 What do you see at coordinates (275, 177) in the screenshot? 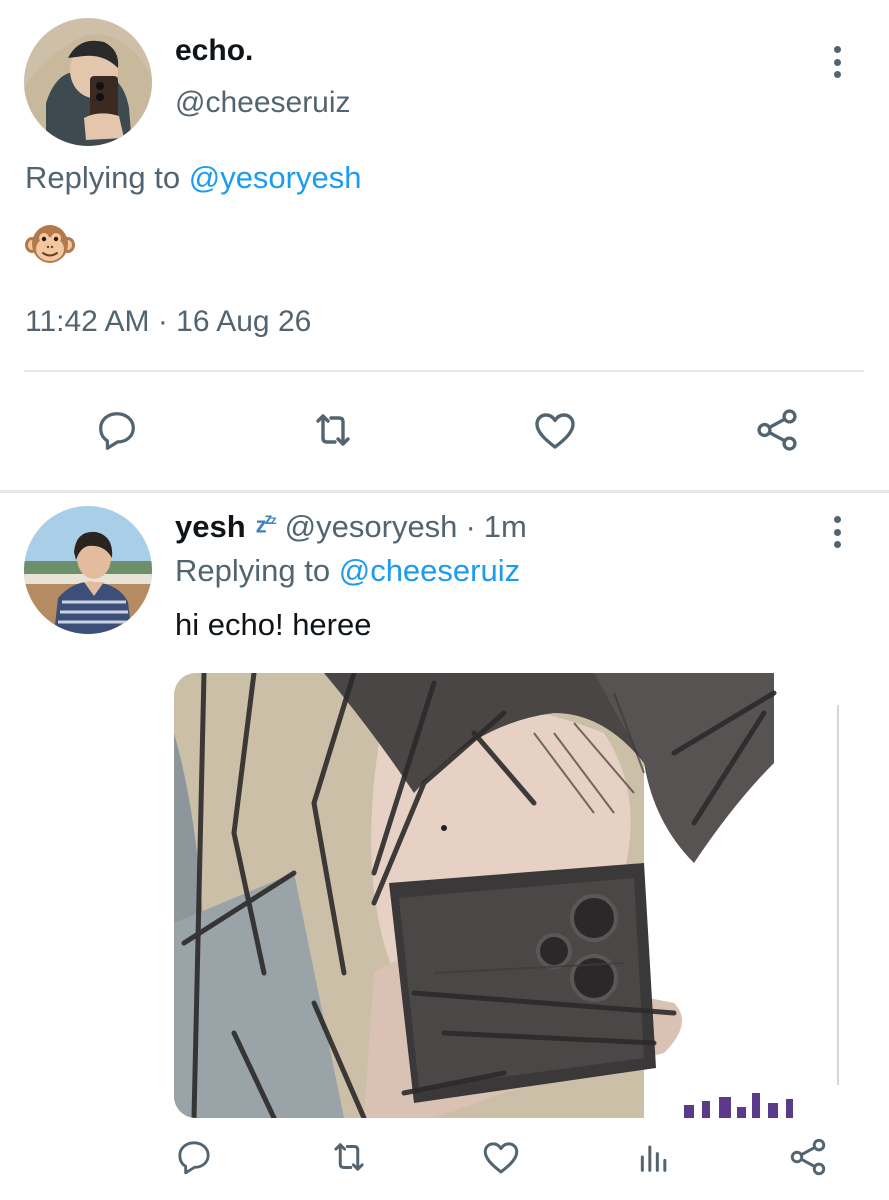
I see `mention-link: @yesoryesh` at bounding box center [275, 177].